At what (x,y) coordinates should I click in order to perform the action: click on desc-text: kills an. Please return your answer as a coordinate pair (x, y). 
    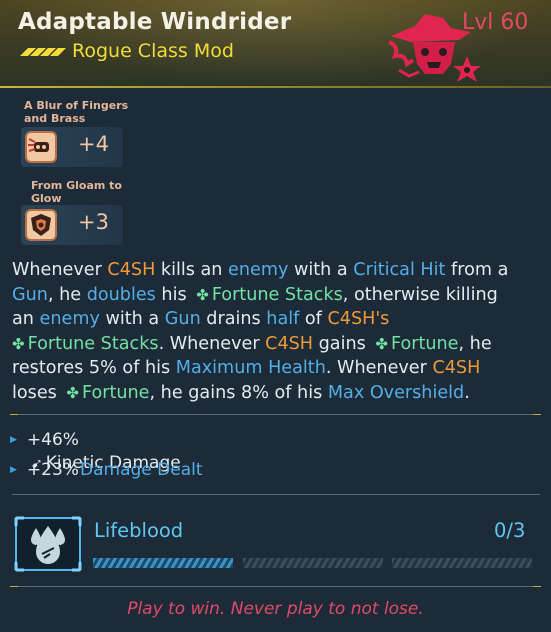
    Looking at the image, I should click on (192, 270).